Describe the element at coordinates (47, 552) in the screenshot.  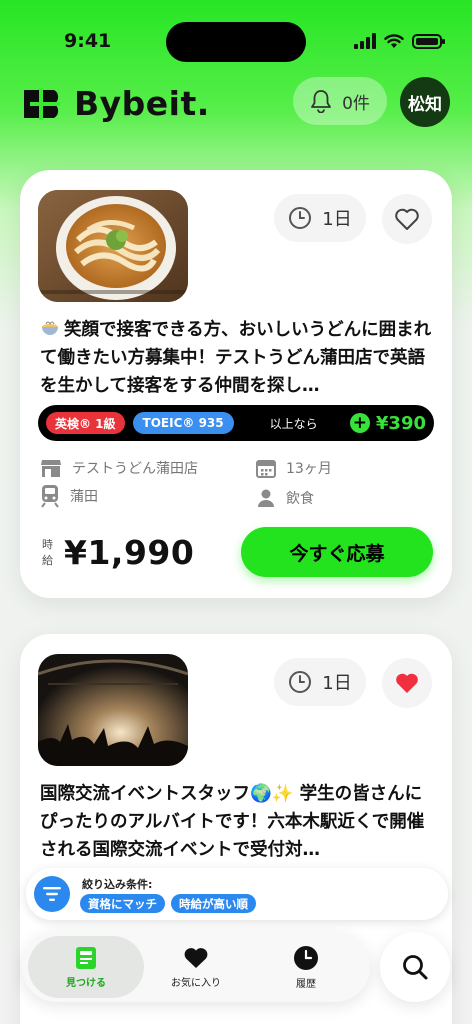
I see `wage-label: 時給` at that location.